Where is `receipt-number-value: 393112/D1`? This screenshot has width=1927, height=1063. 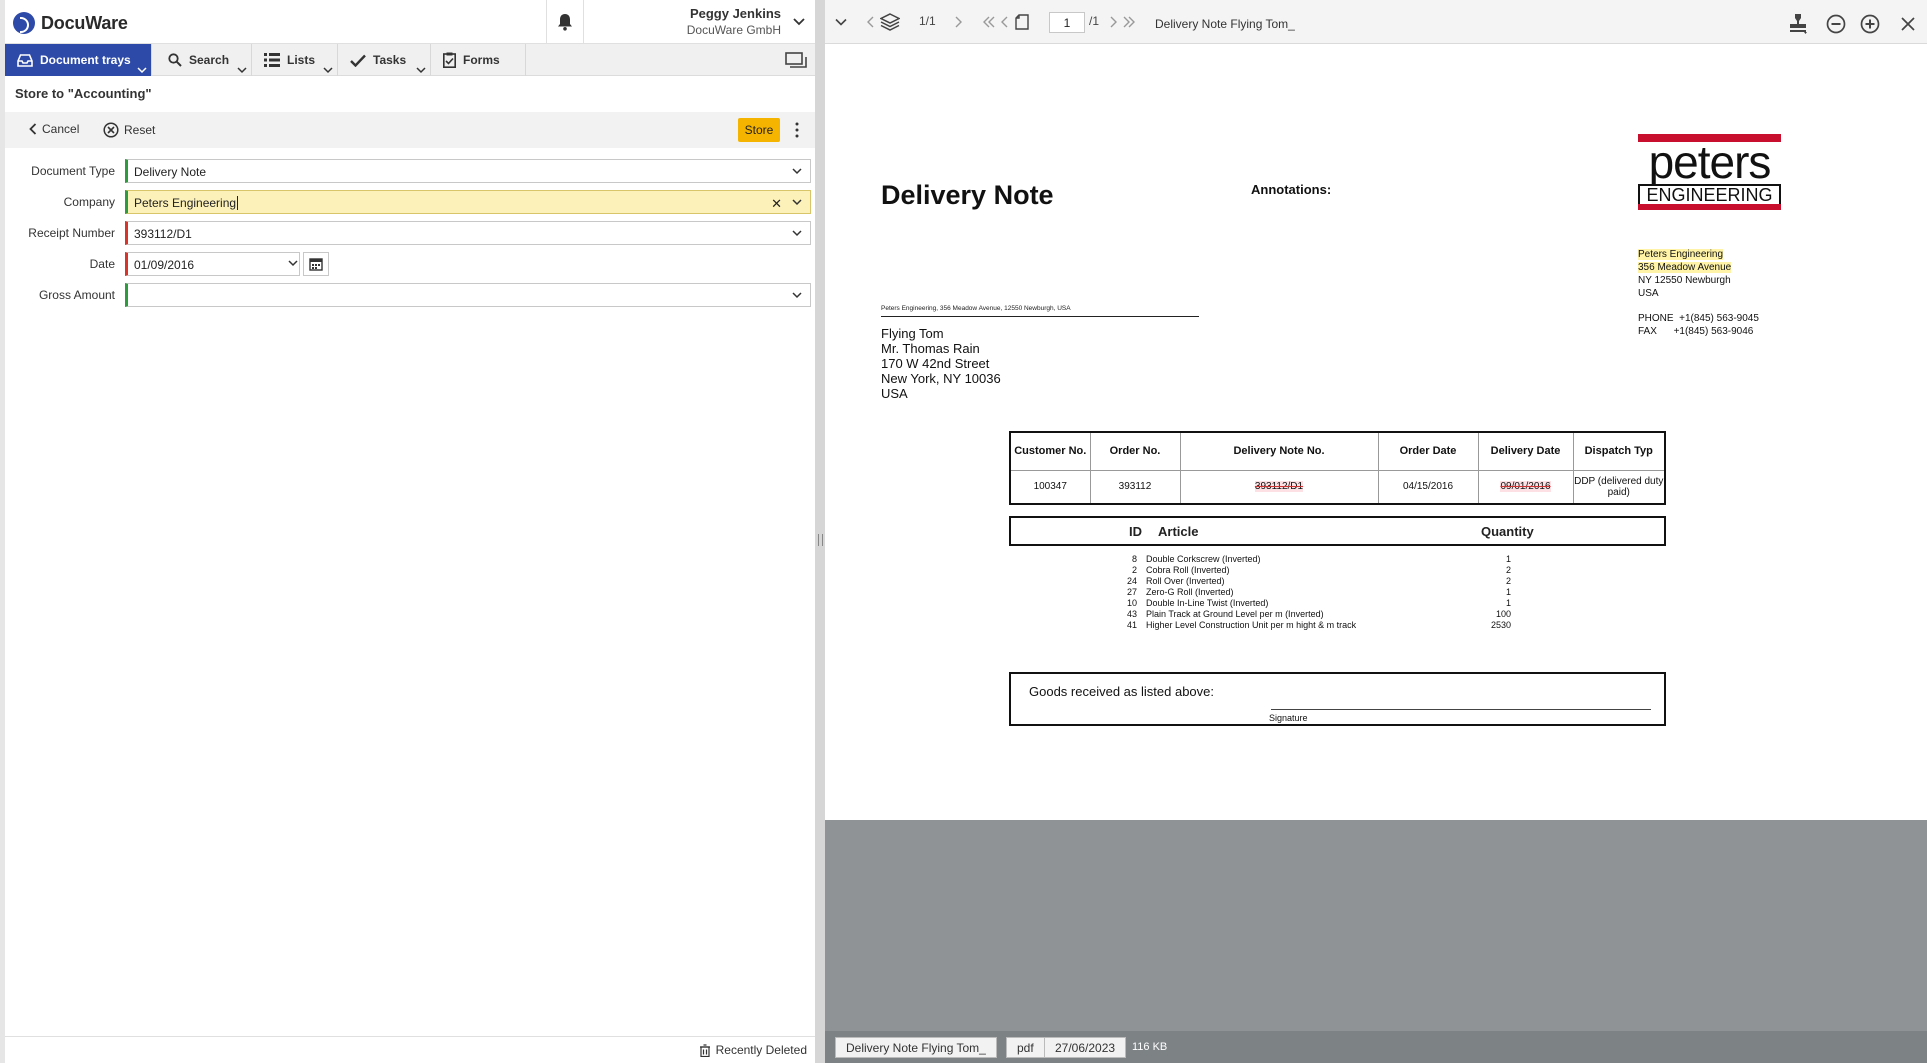 receipt-number-value: 393112/D1 is located at coordinates (163, 234).